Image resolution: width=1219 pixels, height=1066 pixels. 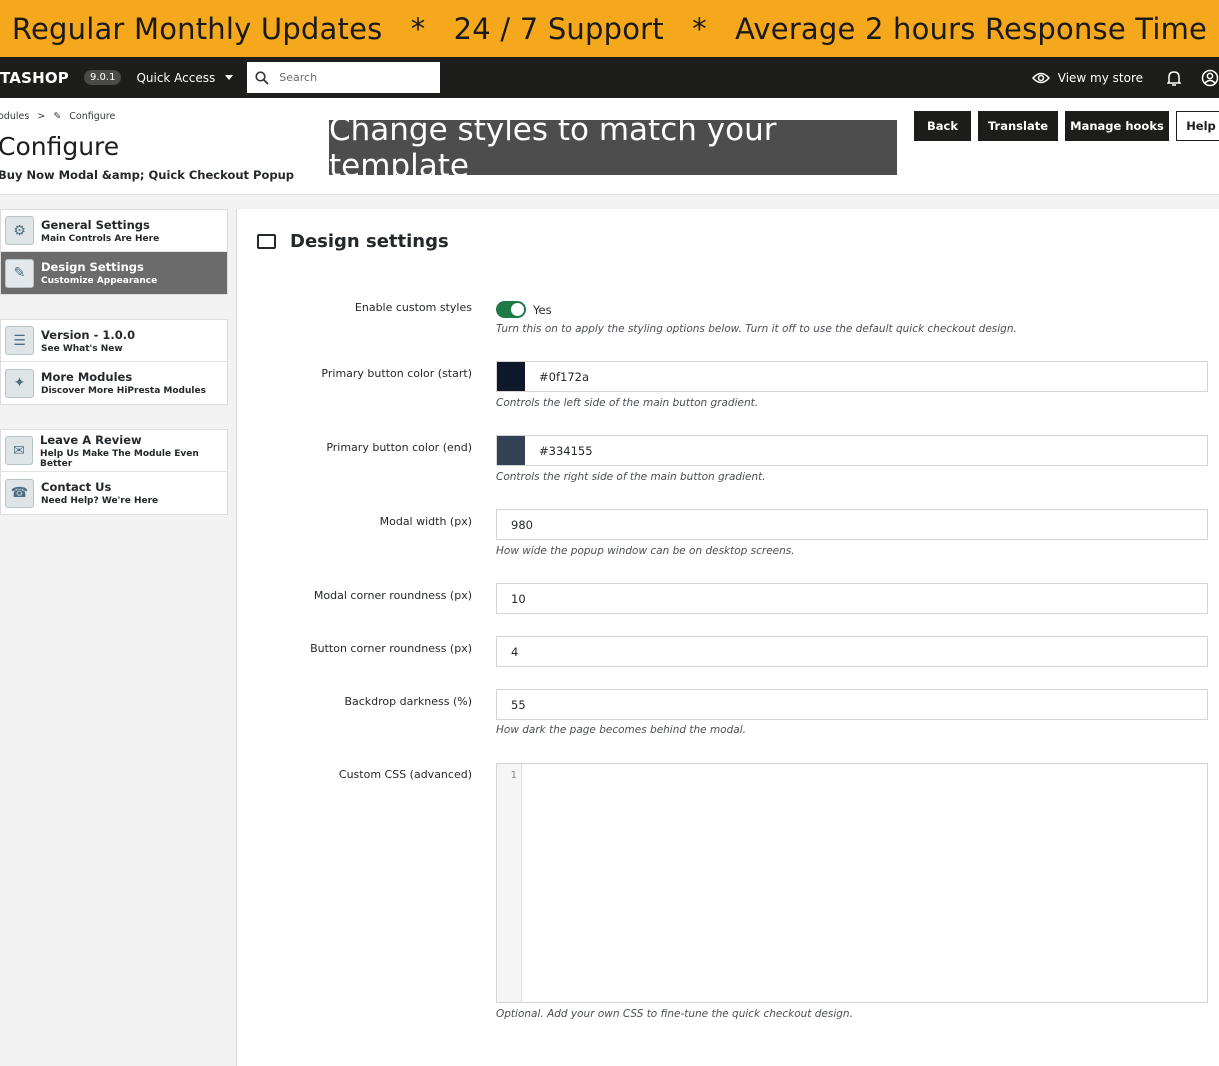 What do you see at coordinates (852, 598) in the screenshot?
I see `modal-corner-input: 10` at bounding box center [852, 598].